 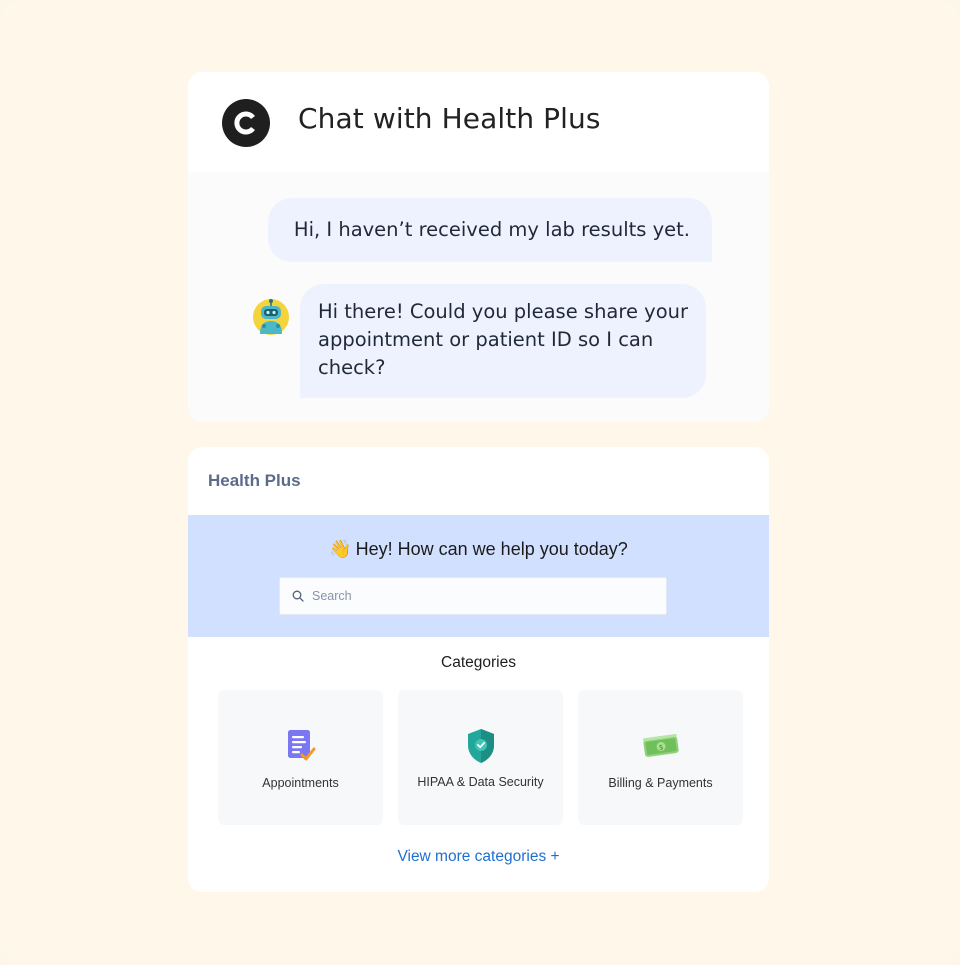 I want to click on category-label: Appointments, so click(x=300, y=783).